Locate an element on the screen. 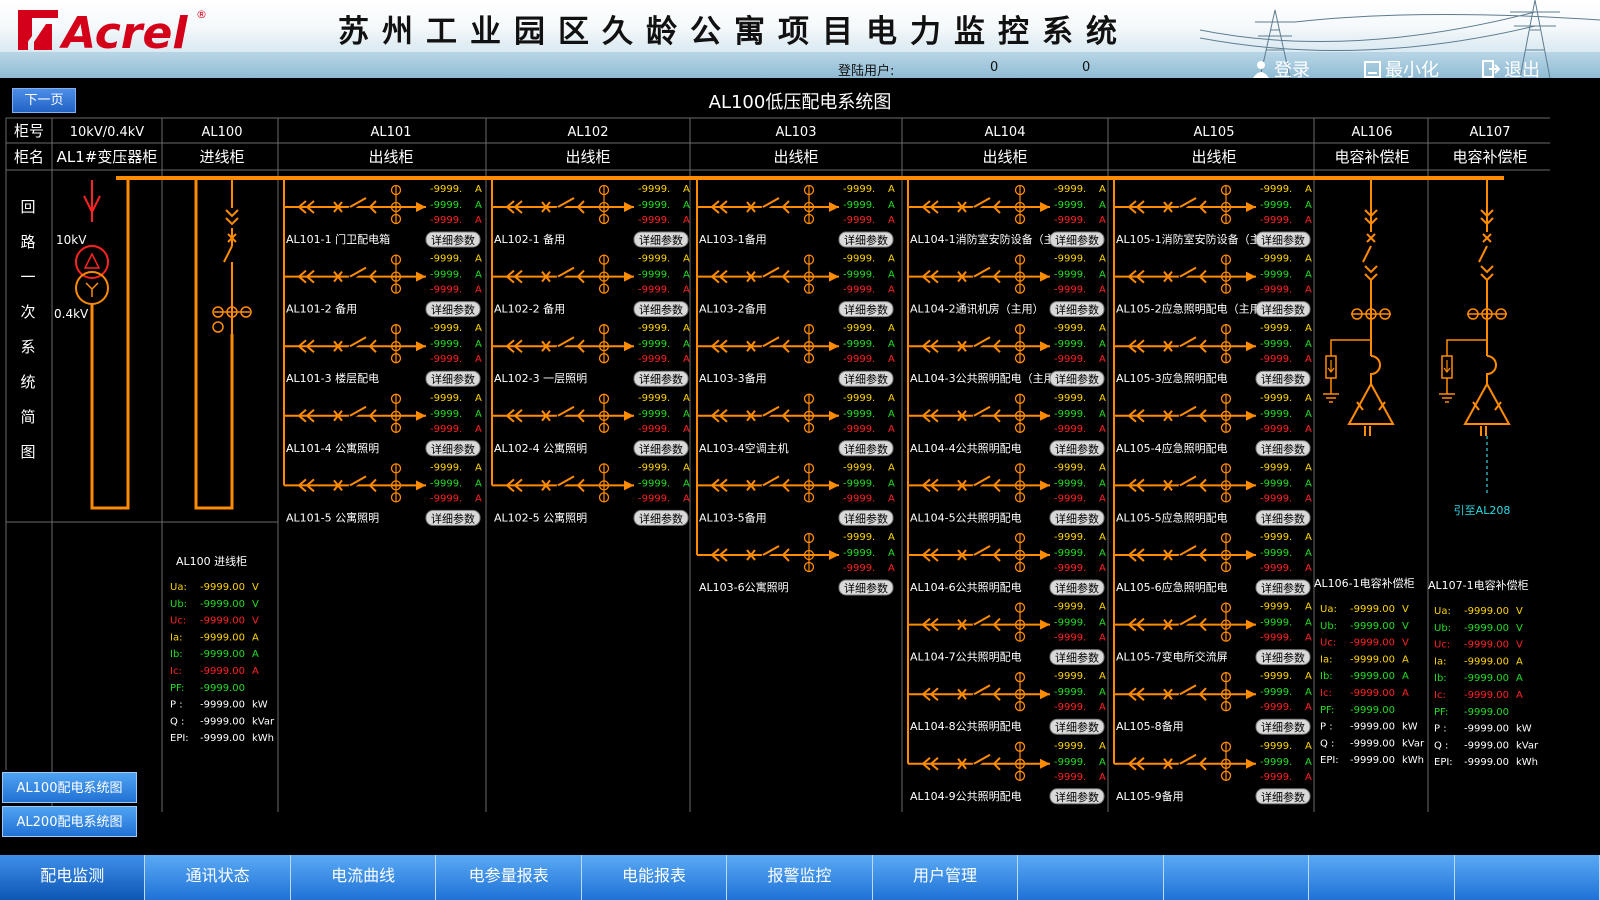 The width and height of the screenshot is (1600, 900). bottom-navigation: 配电监测 通讯状态 电流曲线 电参量报表 电能报表 报警监控 用户管理 is located at coordinates (800, 877).